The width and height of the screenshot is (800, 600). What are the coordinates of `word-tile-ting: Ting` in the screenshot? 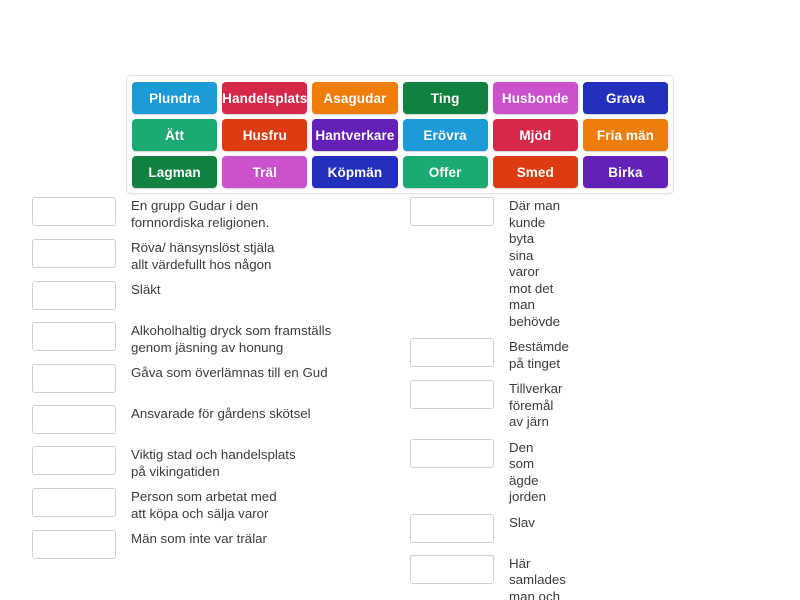 It's located at (445, 98).